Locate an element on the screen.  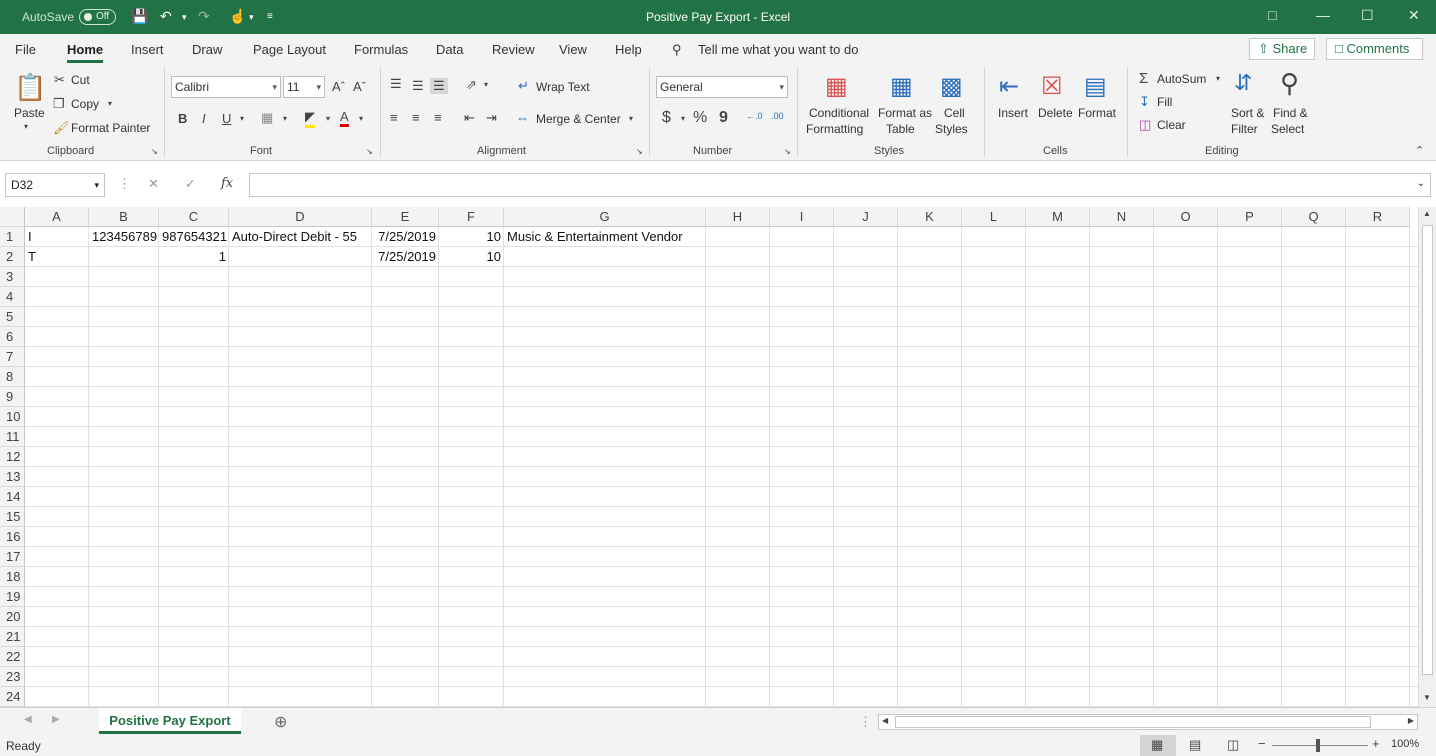
share-button: ⇧ Share is located at coordinates (1282, 49).